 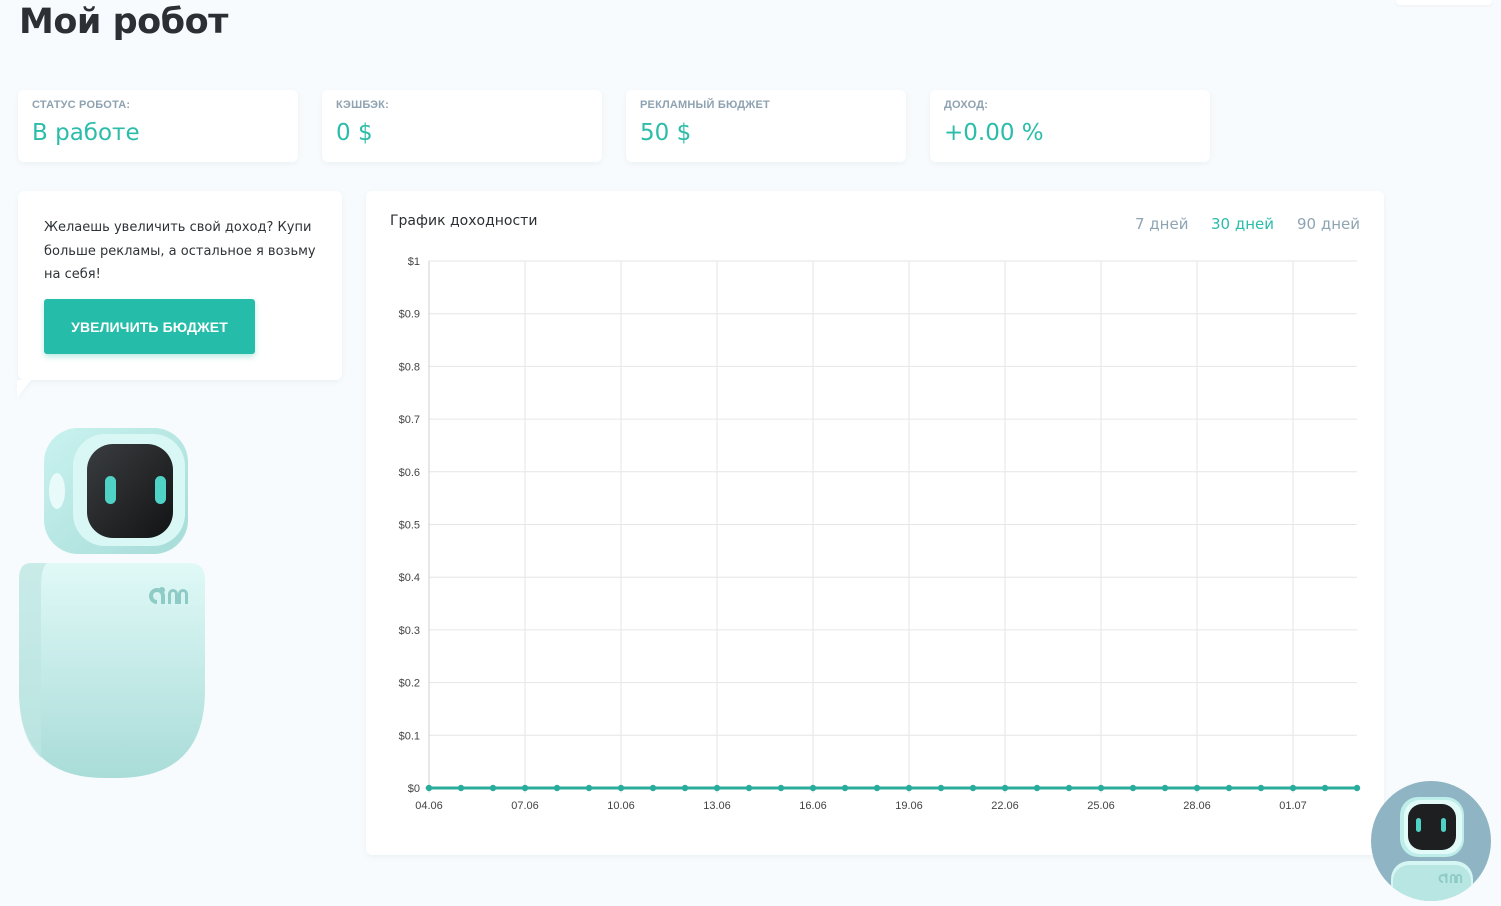 I want to click on x-tick-label: 07.06, so click(x=525, y=806).